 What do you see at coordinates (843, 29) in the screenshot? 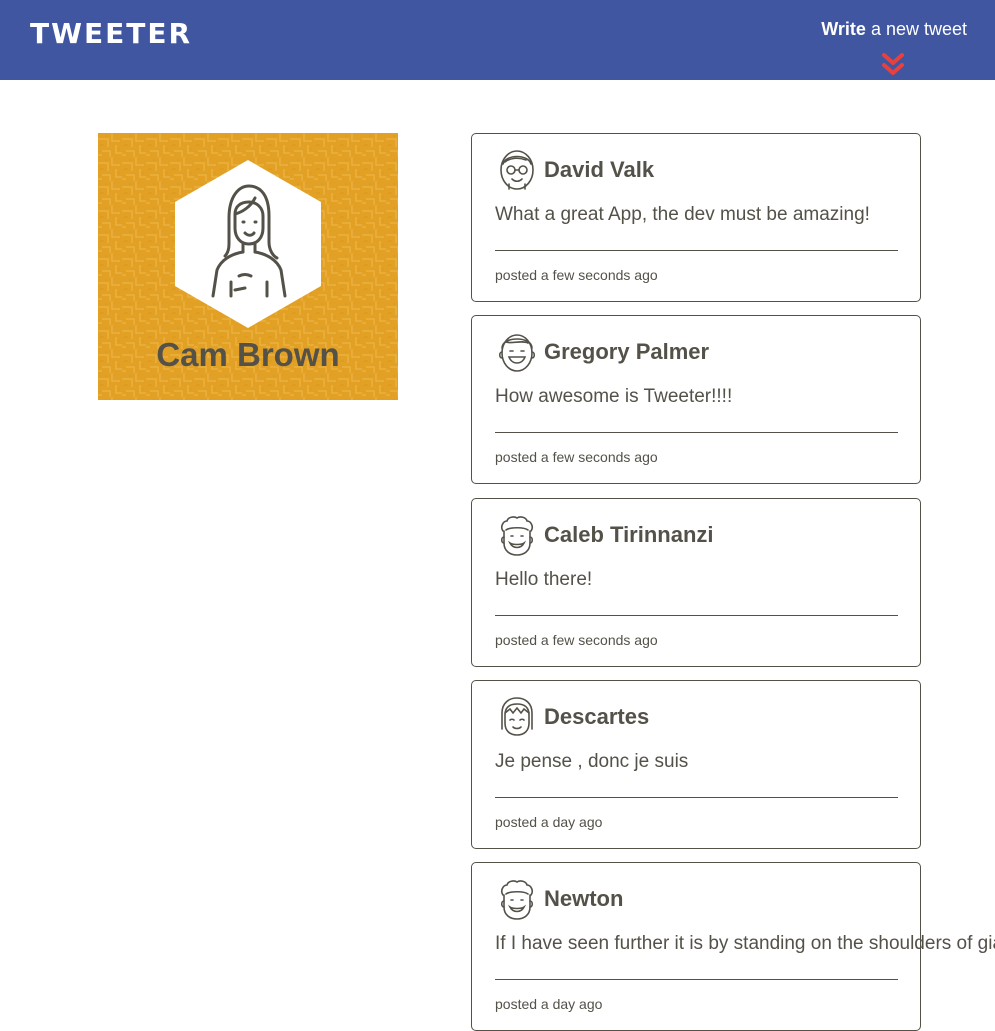
I see `compose-label-bold: Write` at bounding box center [843, 29].